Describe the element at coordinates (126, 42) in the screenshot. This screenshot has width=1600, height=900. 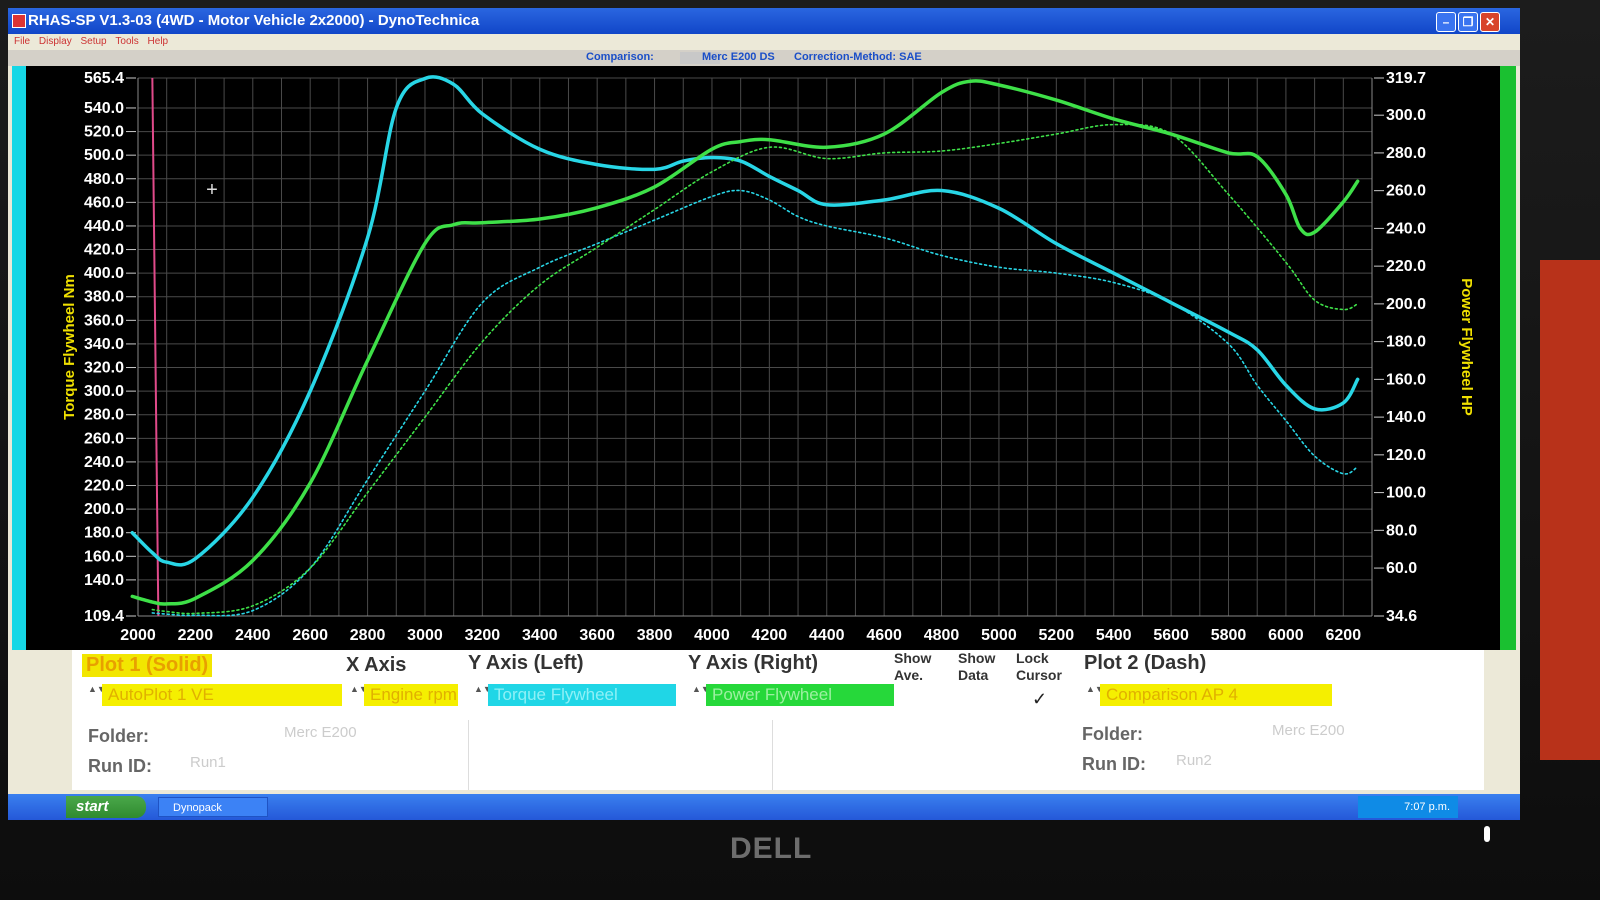
I see `menu-tools: Tools` at that location.